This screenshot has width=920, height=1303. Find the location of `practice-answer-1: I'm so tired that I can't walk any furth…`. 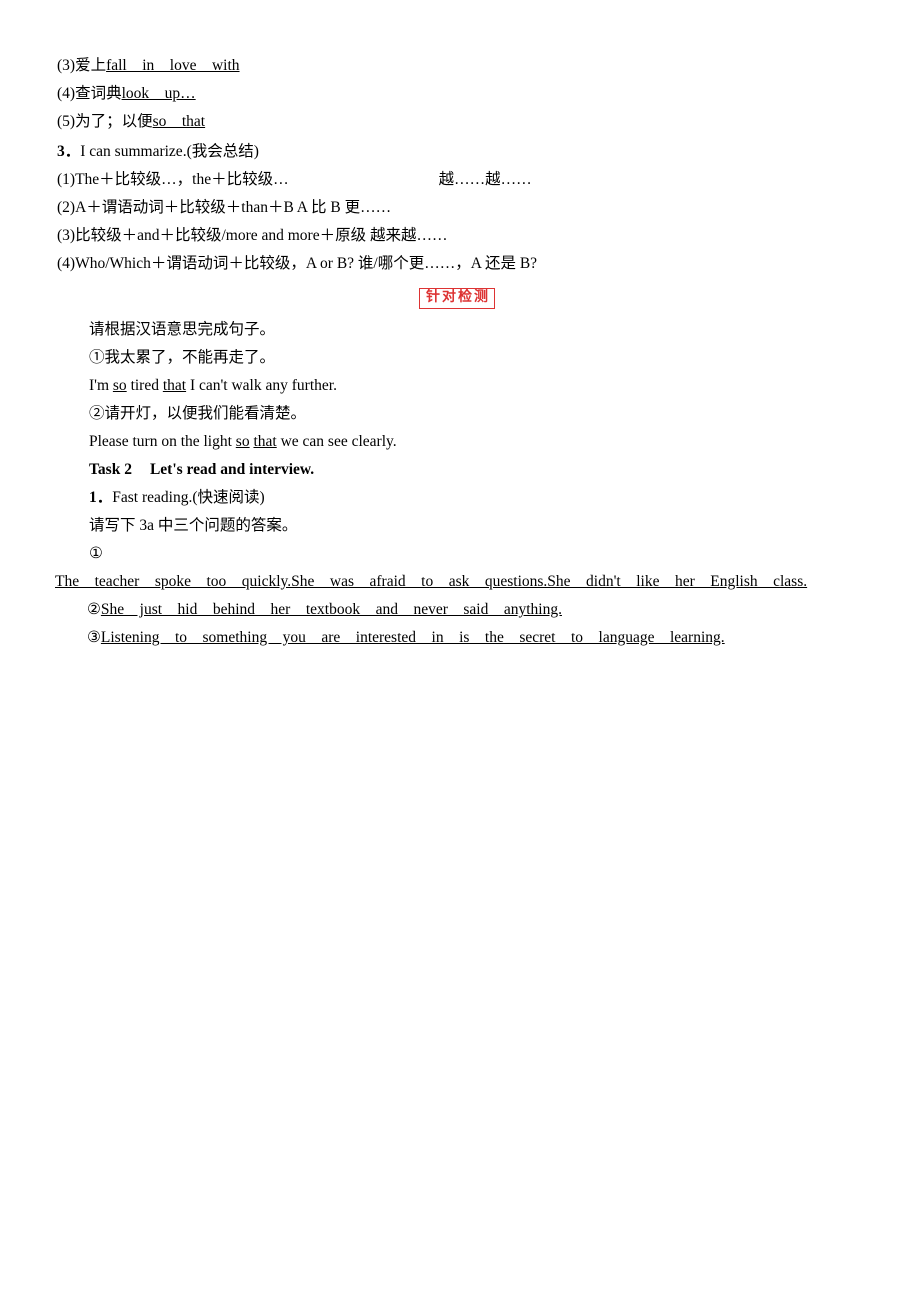

practice-answer-1: I'm so tired that I can't walk any furth… is located at coordinates (473, 386).